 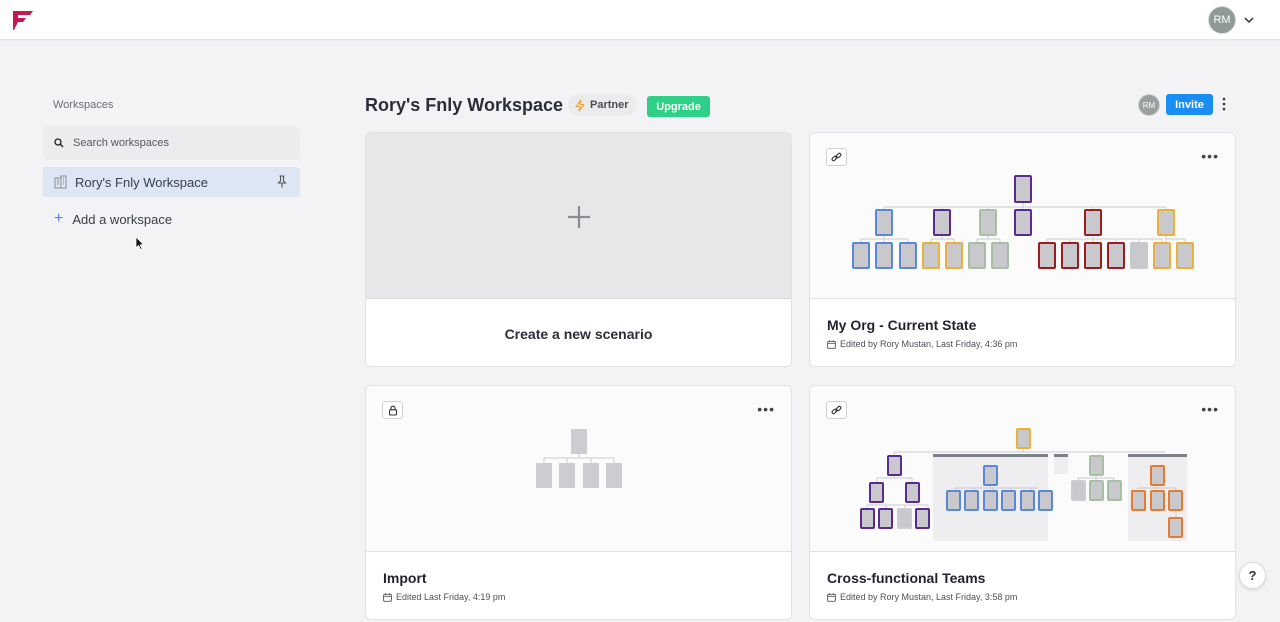 What do you see at coordinates (1189, 104) in the screenshot?
I see `invite-button: Invite` at bounding box center [1189, 104].